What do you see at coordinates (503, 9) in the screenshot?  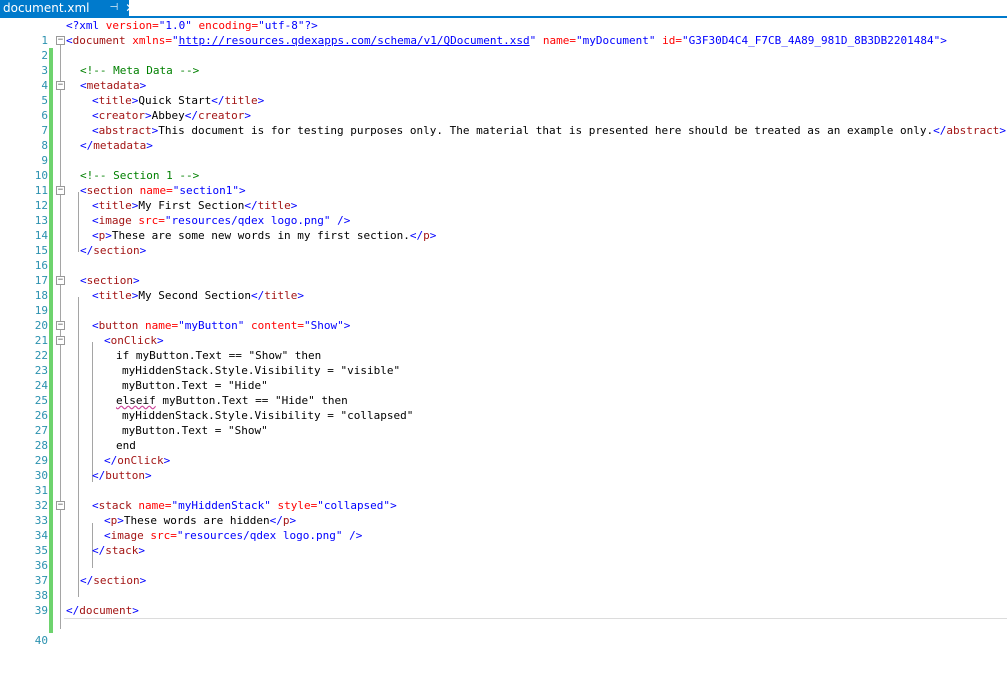 I see `document-tab-strip: document.xml ⊣ ✕` at bounding box center [503, 9].